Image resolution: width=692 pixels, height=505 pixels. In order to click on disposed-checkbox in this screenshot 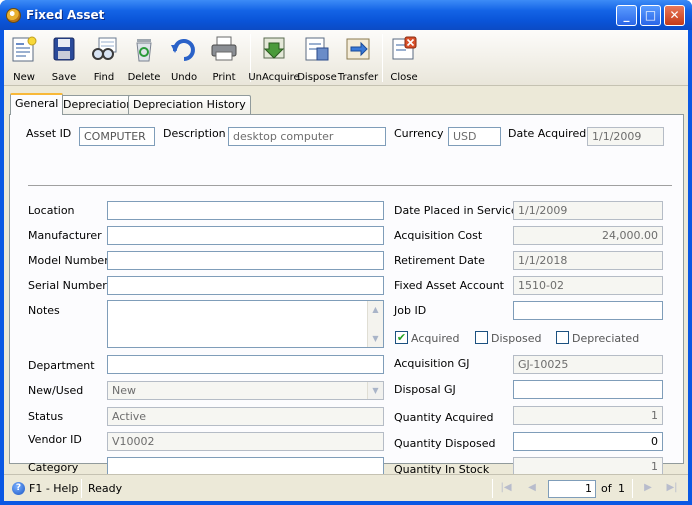, I will do `click(481, 337)`.